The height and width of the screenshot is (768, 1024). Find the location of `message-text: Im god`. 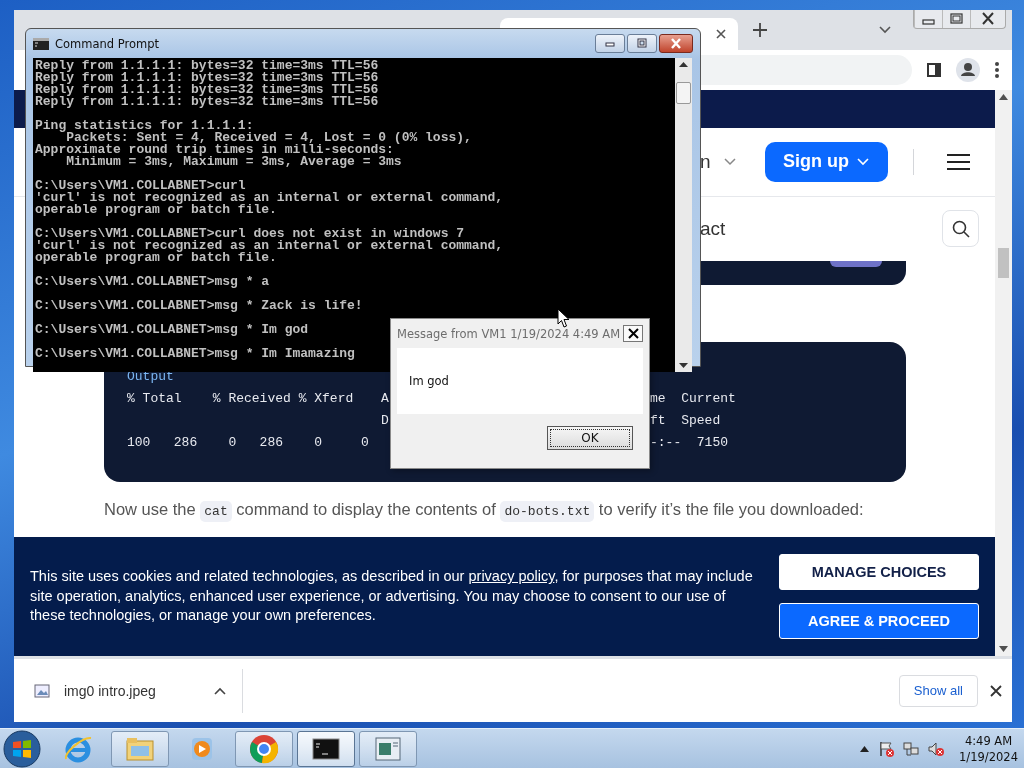

message-text: Im god is located at coordinates (429, 381).